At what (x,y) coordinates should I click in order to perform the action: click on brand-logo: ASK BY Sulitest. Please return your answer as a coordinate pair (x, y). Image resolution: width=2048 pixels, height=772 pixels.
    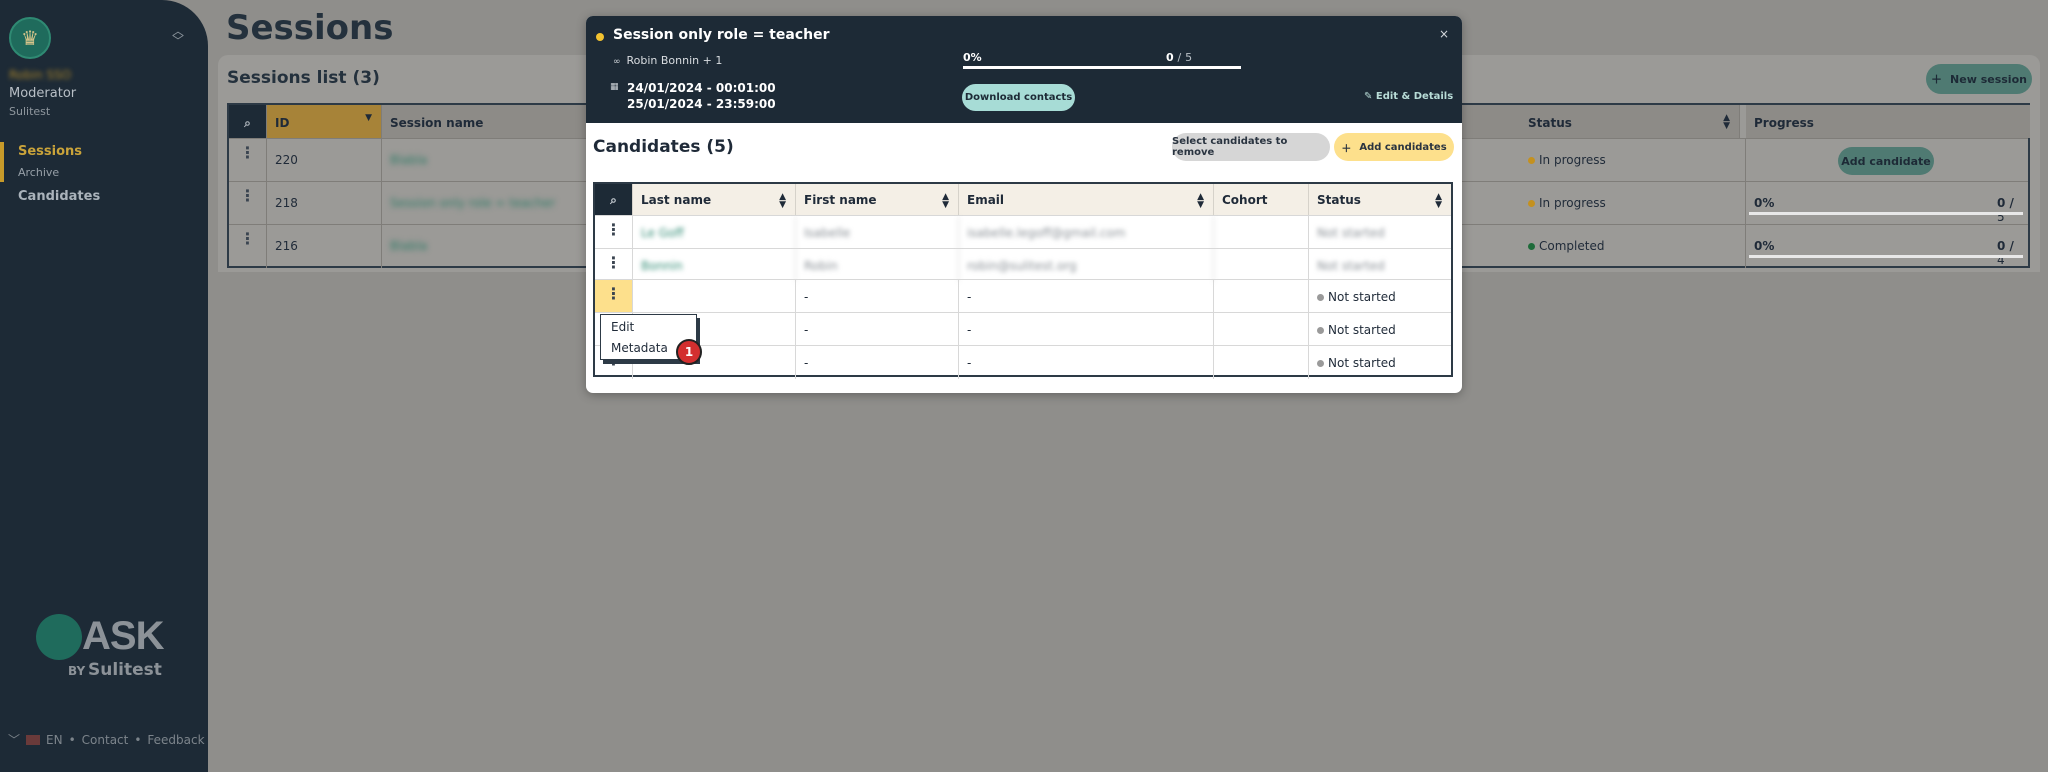
    Looking at the image, I should click on (106, 647).